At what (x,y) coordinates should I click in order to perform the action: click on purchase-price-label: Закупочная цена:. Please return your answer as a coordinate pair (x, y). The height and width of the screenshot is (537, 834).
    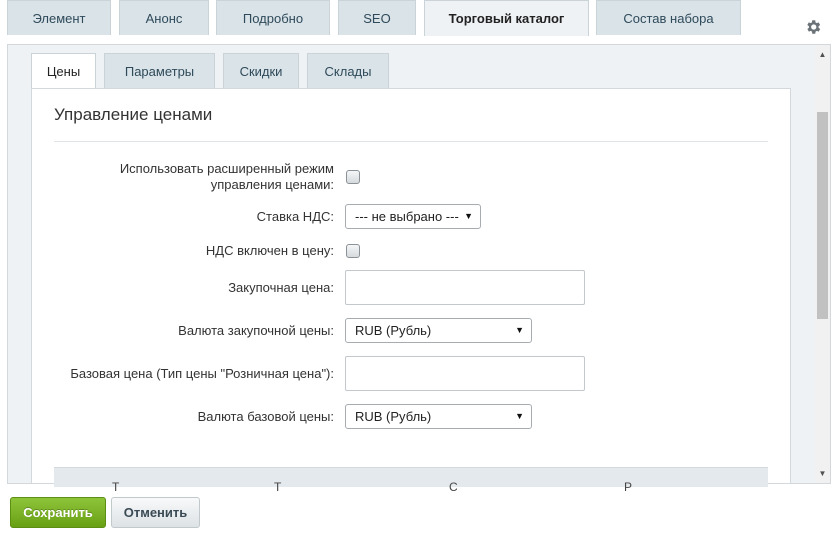
    Looking at the image, I should click on (281, 287).